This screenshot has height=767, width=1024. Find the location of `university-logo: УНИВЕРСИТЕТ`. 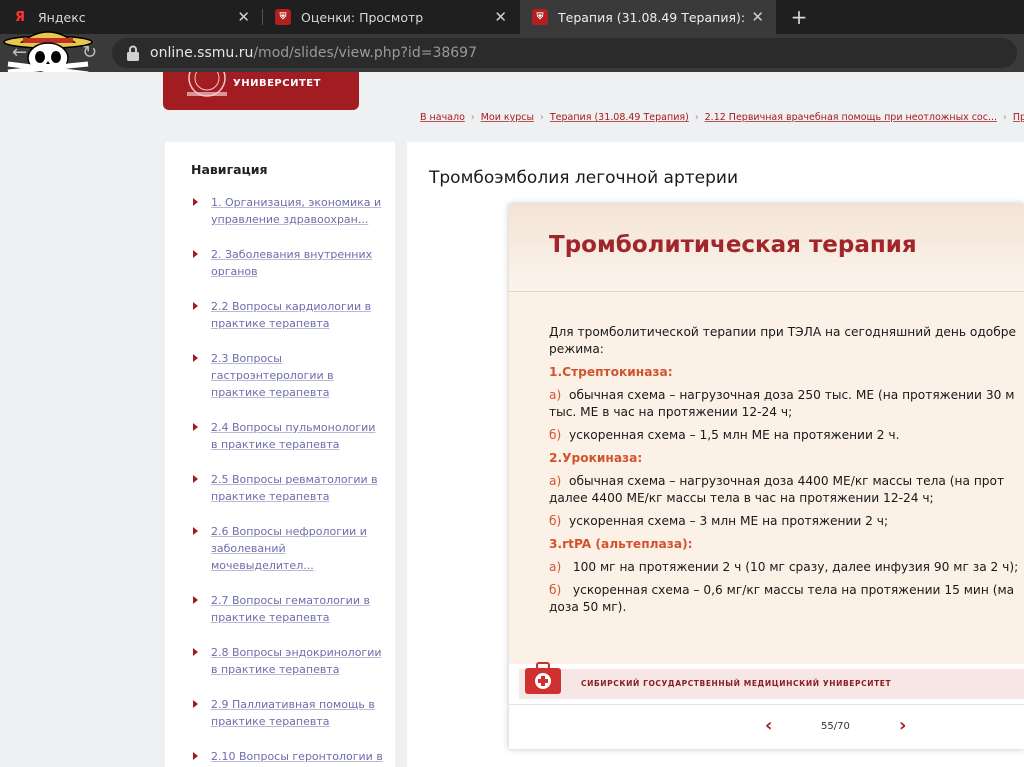

university-logo: УНИВЕРСИТЕТ is located at coordinates (261, 91).